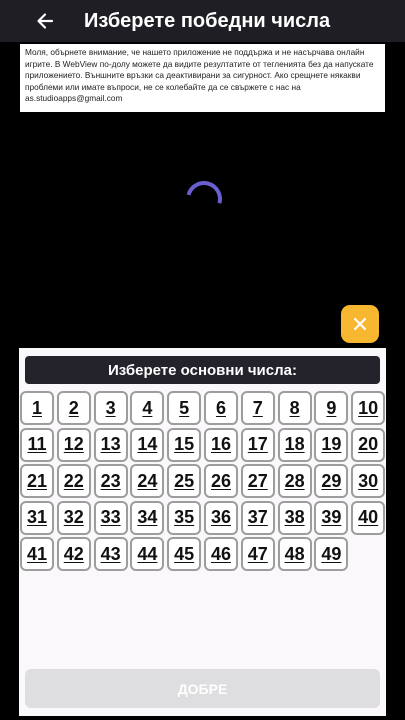  What do you see at coordinates (257, 554) in the screenshot?
I see `number-cell-47: 47` at bounding box center [257, 554].